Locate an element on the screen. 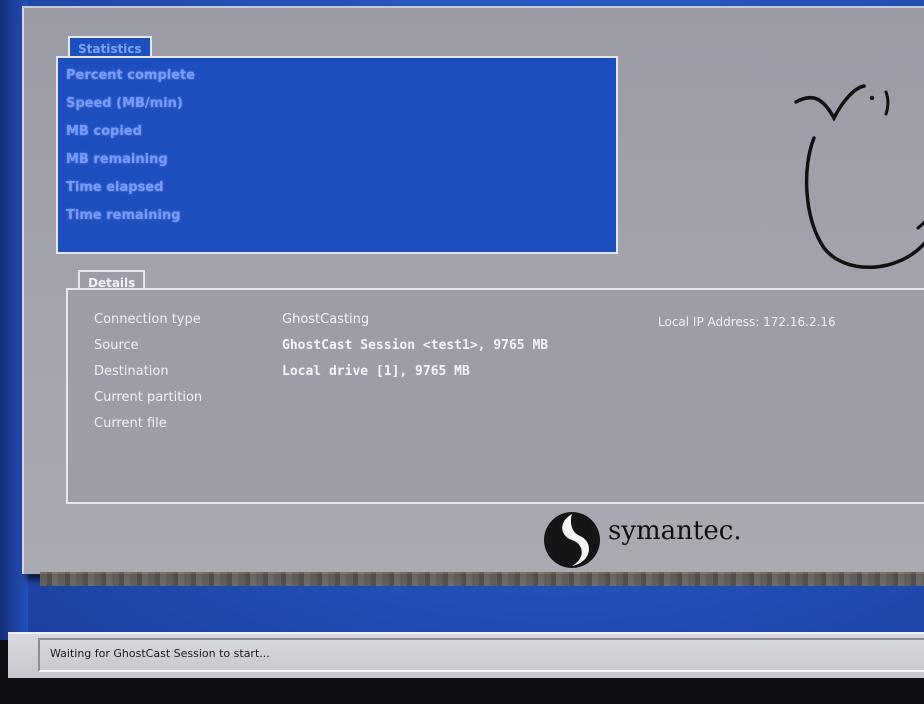 Image resolution: width=924 pixels, height=704 pixels. destination-label: Destination is located at coordinates (131, 371).